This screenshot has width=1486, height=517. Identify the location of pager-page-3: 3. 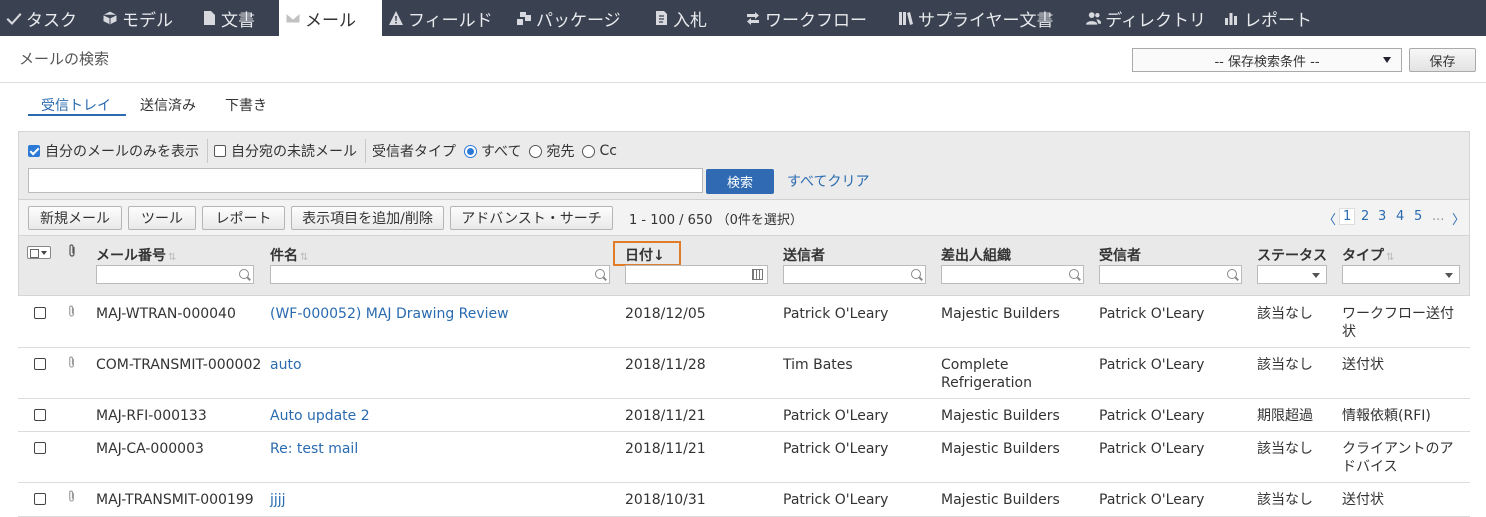
(1382, 216).